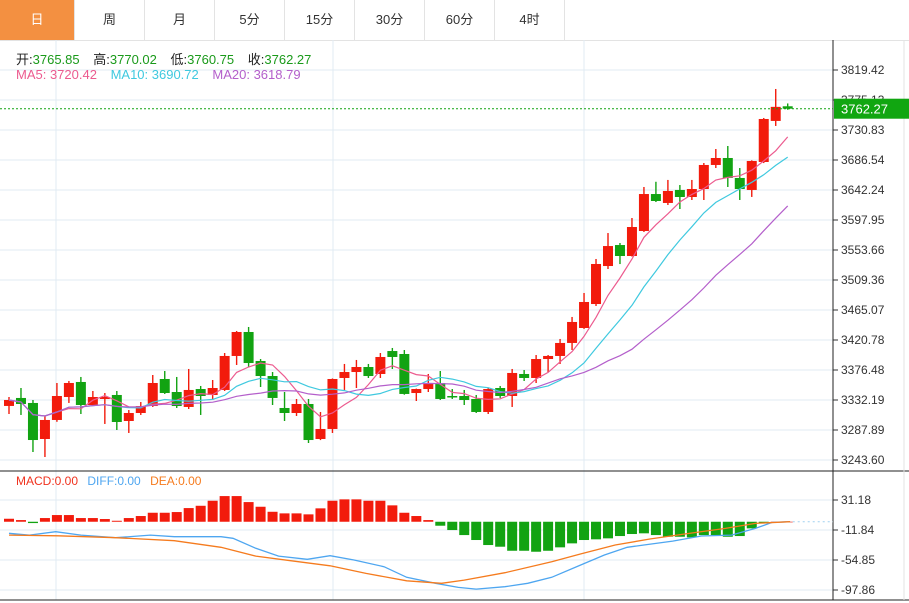 This screenshot has height=603, width=909. I want to click on macd-info: MACD:0.00 DIFF:0.00 DEA:0.00, so click(111, 481).